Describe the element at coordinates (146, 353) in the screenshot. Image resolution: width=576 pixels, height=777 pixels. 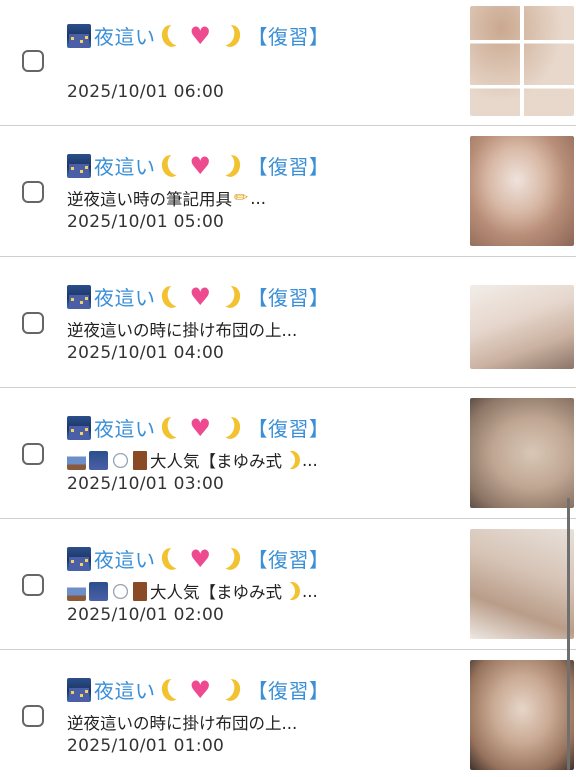
I see `item-date: 2025/10/01 04:00` at that location.